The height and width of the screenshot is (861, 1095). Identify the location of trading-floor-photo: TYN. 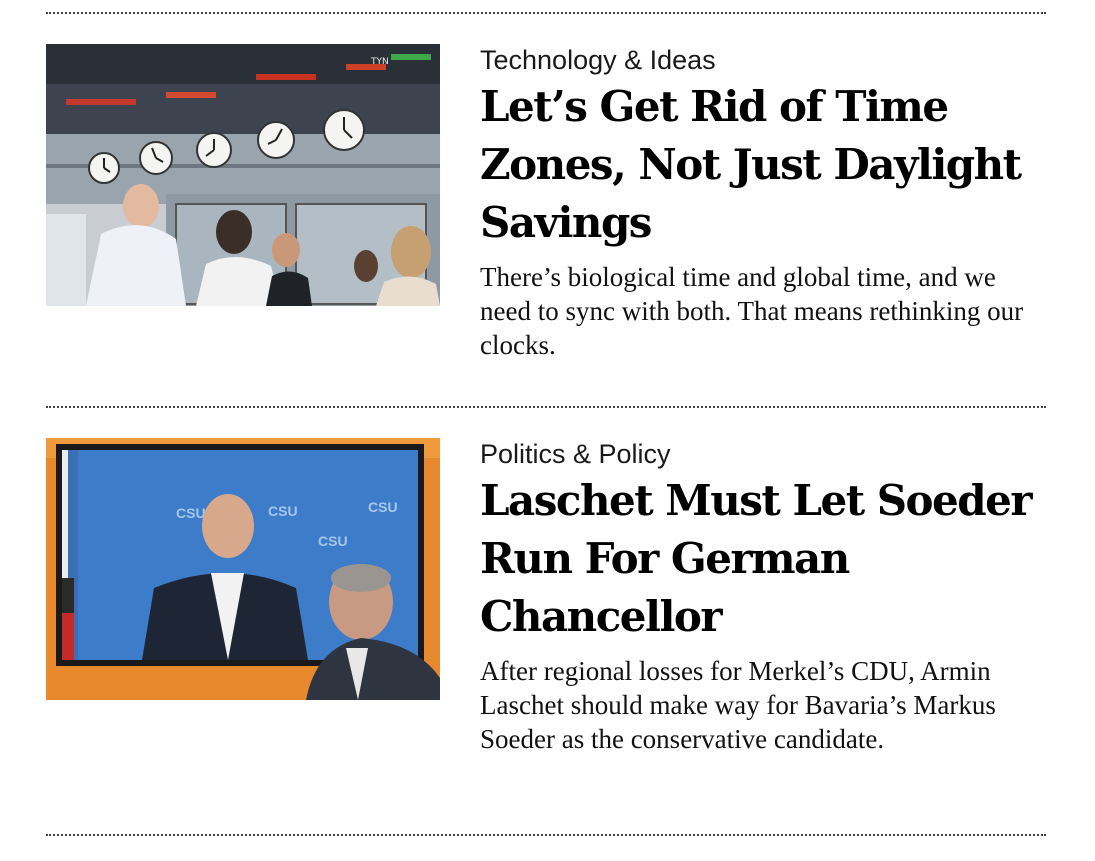
(243, 175).